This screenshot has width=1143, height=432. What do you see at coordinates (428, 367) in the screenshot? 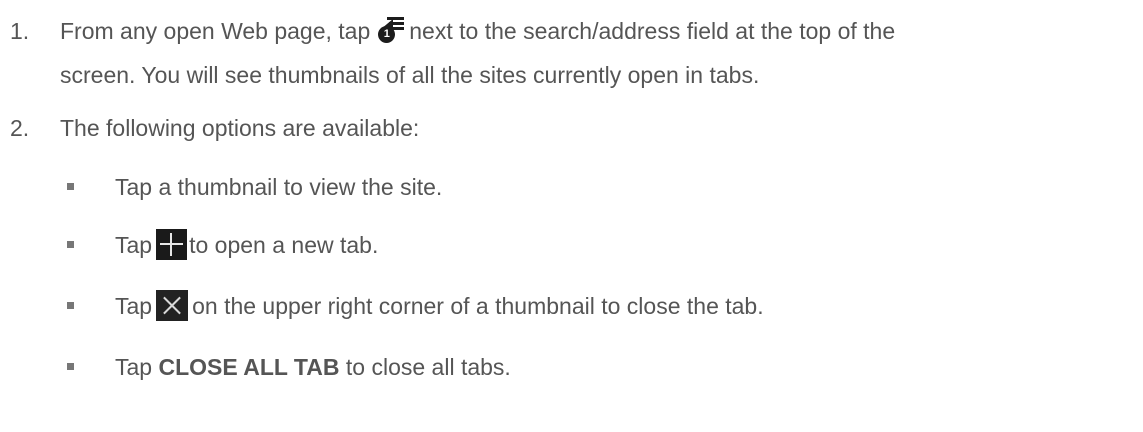
I see `option-close-all-after: to close all tabs.` at bounding box center [428, 367].